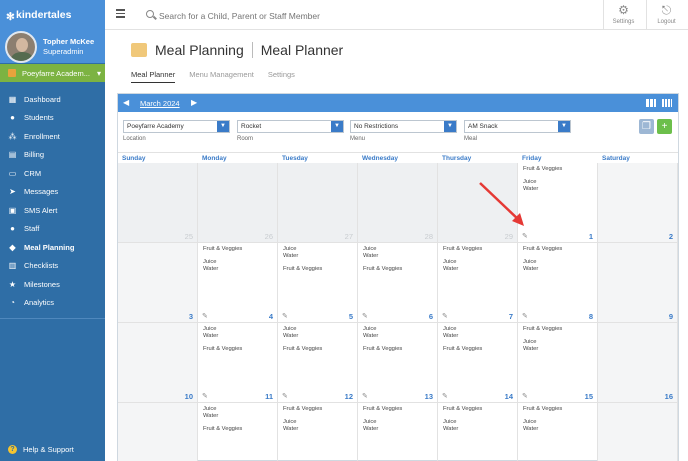 This screenshot has height=461, width=688. Describe the element at coordinates (281, 76) in the screenshot. I see `tab-settings: Settings` at that location.